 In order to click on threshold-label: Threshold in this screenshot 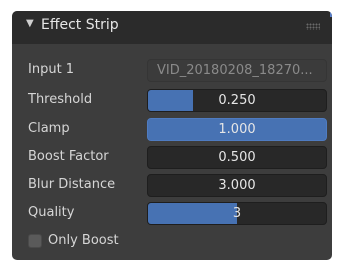, I will do `click(60, 99)`.